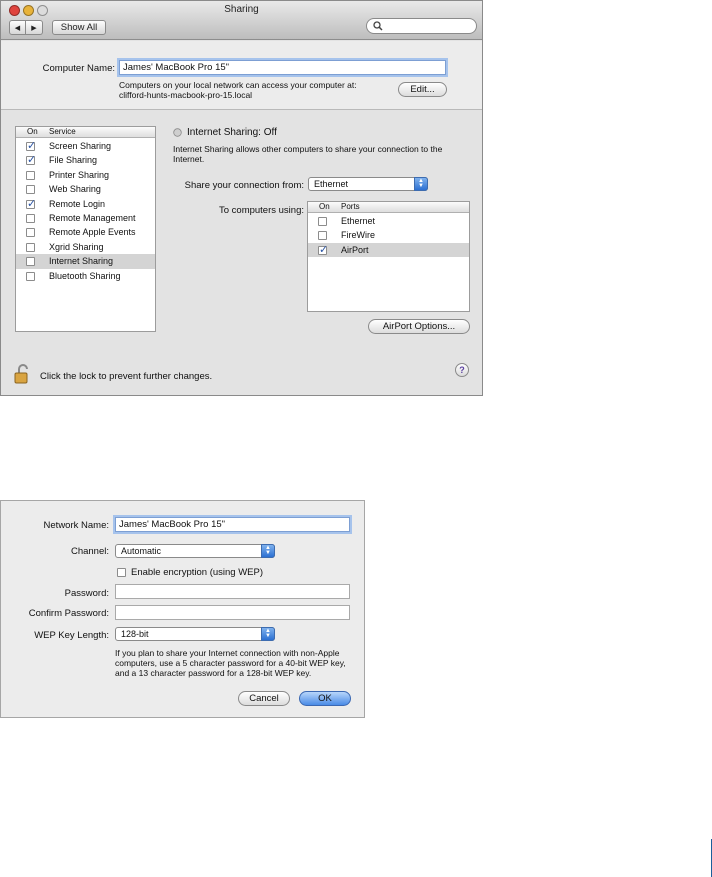 This screenshot has height=877, width=712. Describe the element at coordinates (85, 132) in the screenshot. I see `service-list-header: On Service` at that location.